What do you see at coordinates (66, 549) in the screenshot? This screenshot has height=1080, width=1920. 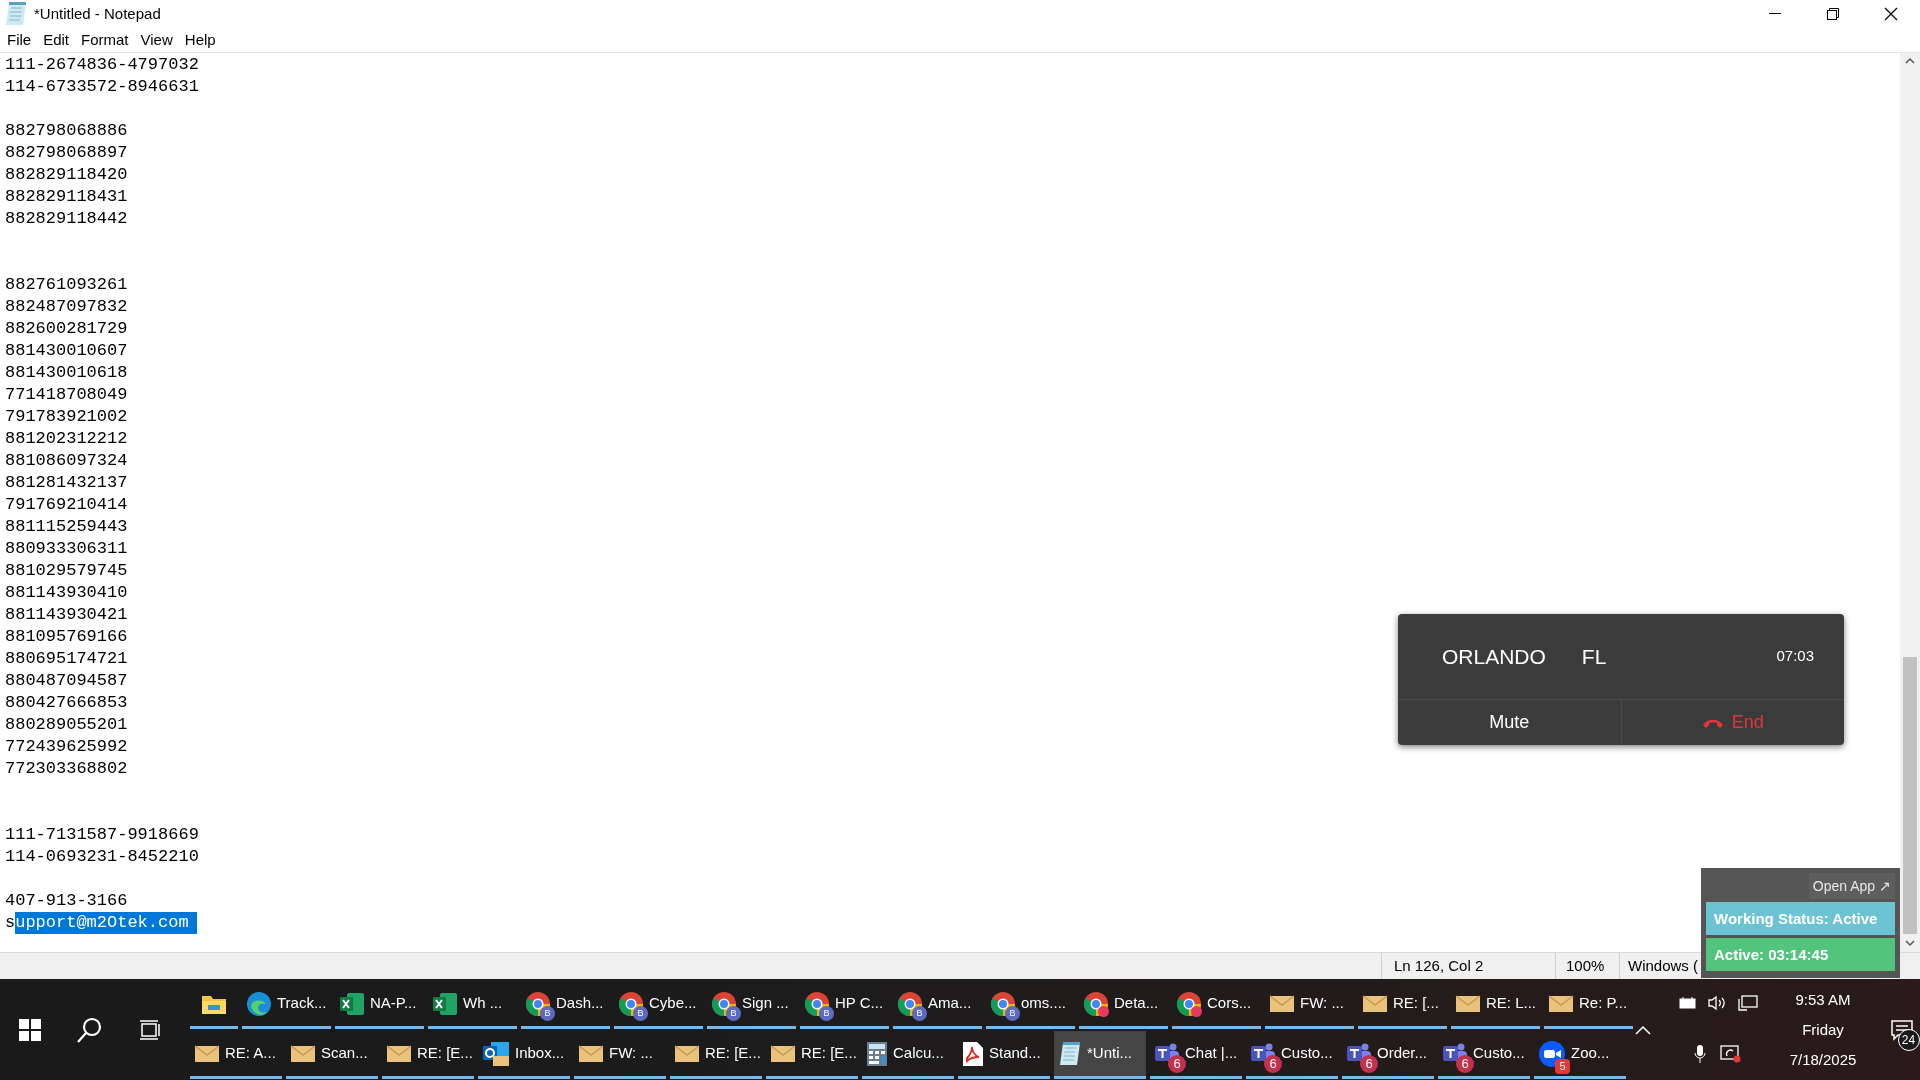 I see `text-line: 880933306311` at bounding box center [66, 549].